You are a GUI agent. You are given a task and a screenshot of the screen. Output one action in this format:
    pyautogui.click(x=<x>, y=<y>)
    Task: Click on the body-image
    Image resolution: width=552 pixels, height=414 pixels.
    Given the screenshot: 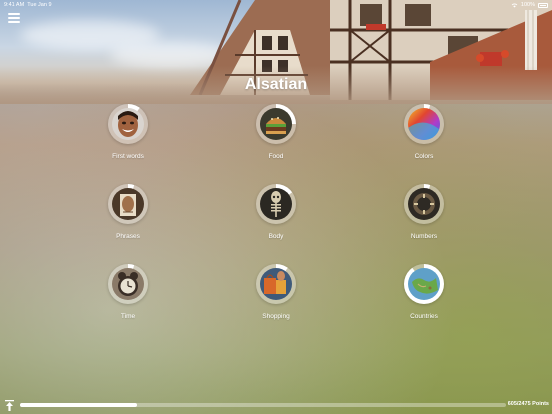 What is the action you would take?
    pyautogui.click(x=276, y=204)
    